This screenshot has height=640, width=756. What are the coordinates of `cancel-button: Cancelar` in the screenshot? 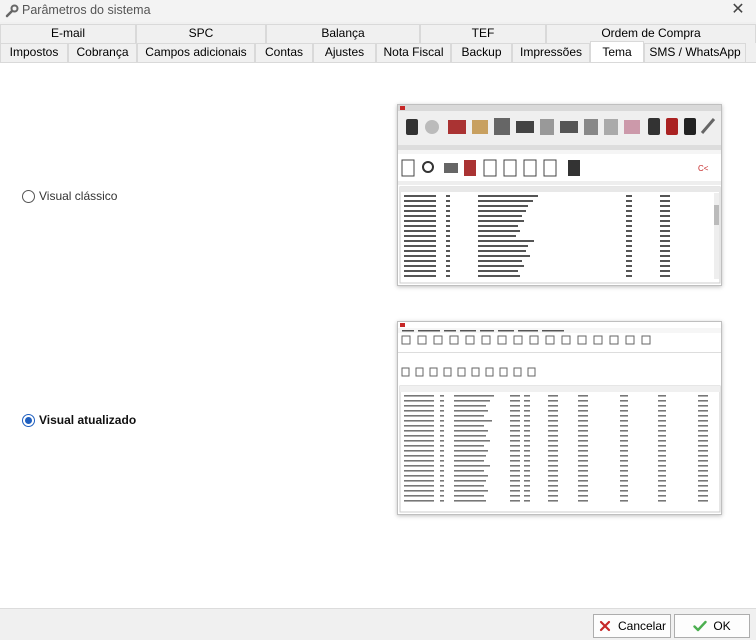 It's located at (632, 626).